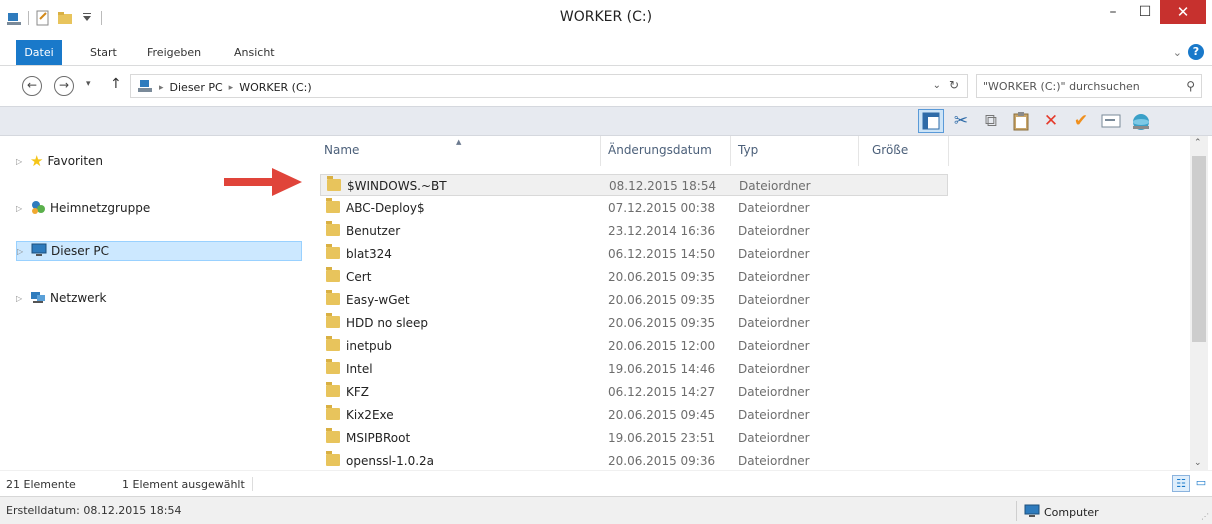 The image size is (1212, 524). I want to click on file-name: Kix2Exe, so click(370, 415).